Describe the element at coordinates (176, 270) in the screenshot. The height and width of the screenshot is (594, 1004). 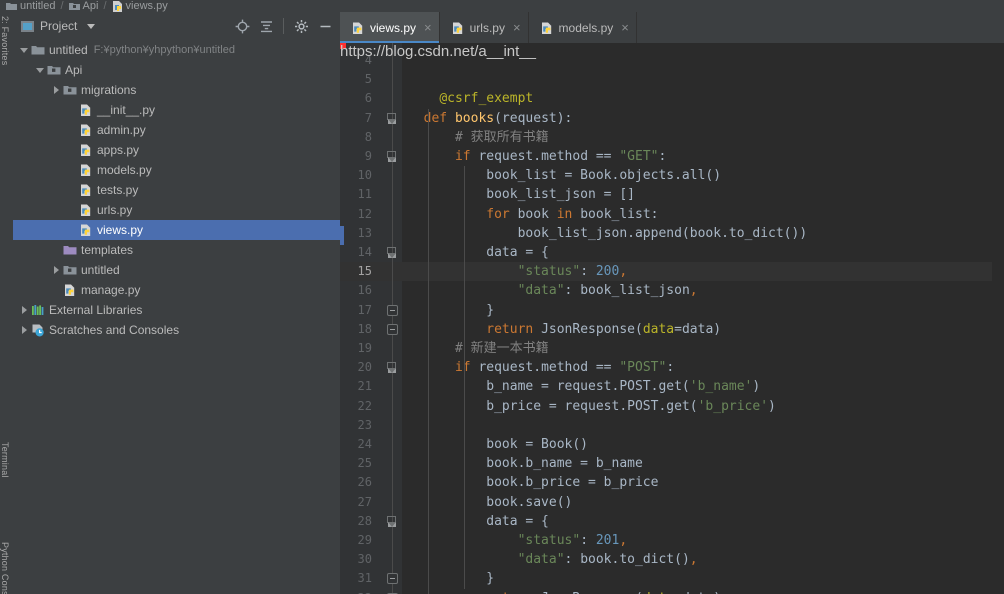
I see `tree-item-untitled: untitled` at that location.